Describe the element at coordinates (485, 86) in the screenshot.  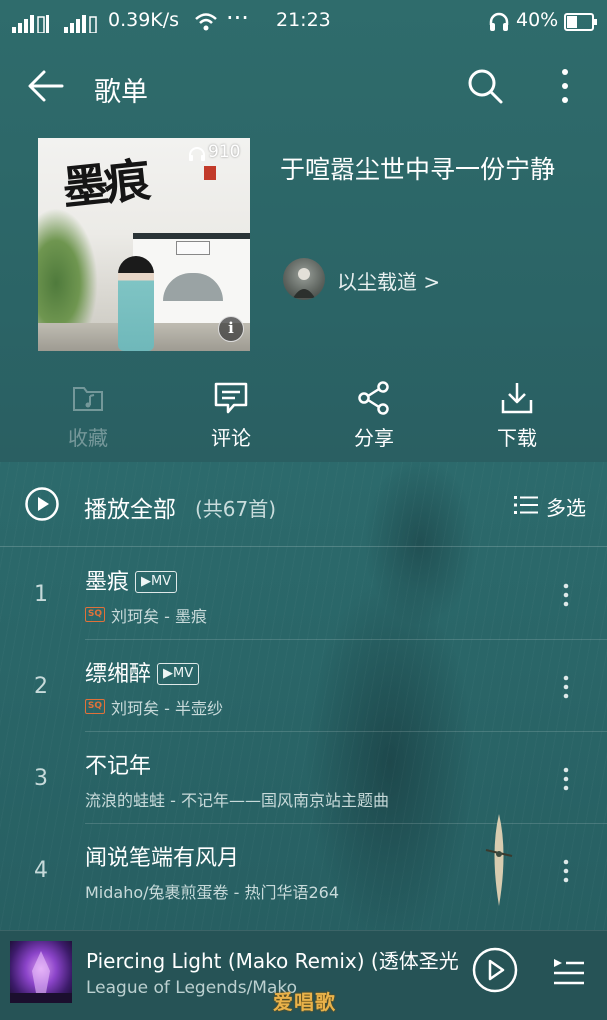
I see `search-icon` at that location.